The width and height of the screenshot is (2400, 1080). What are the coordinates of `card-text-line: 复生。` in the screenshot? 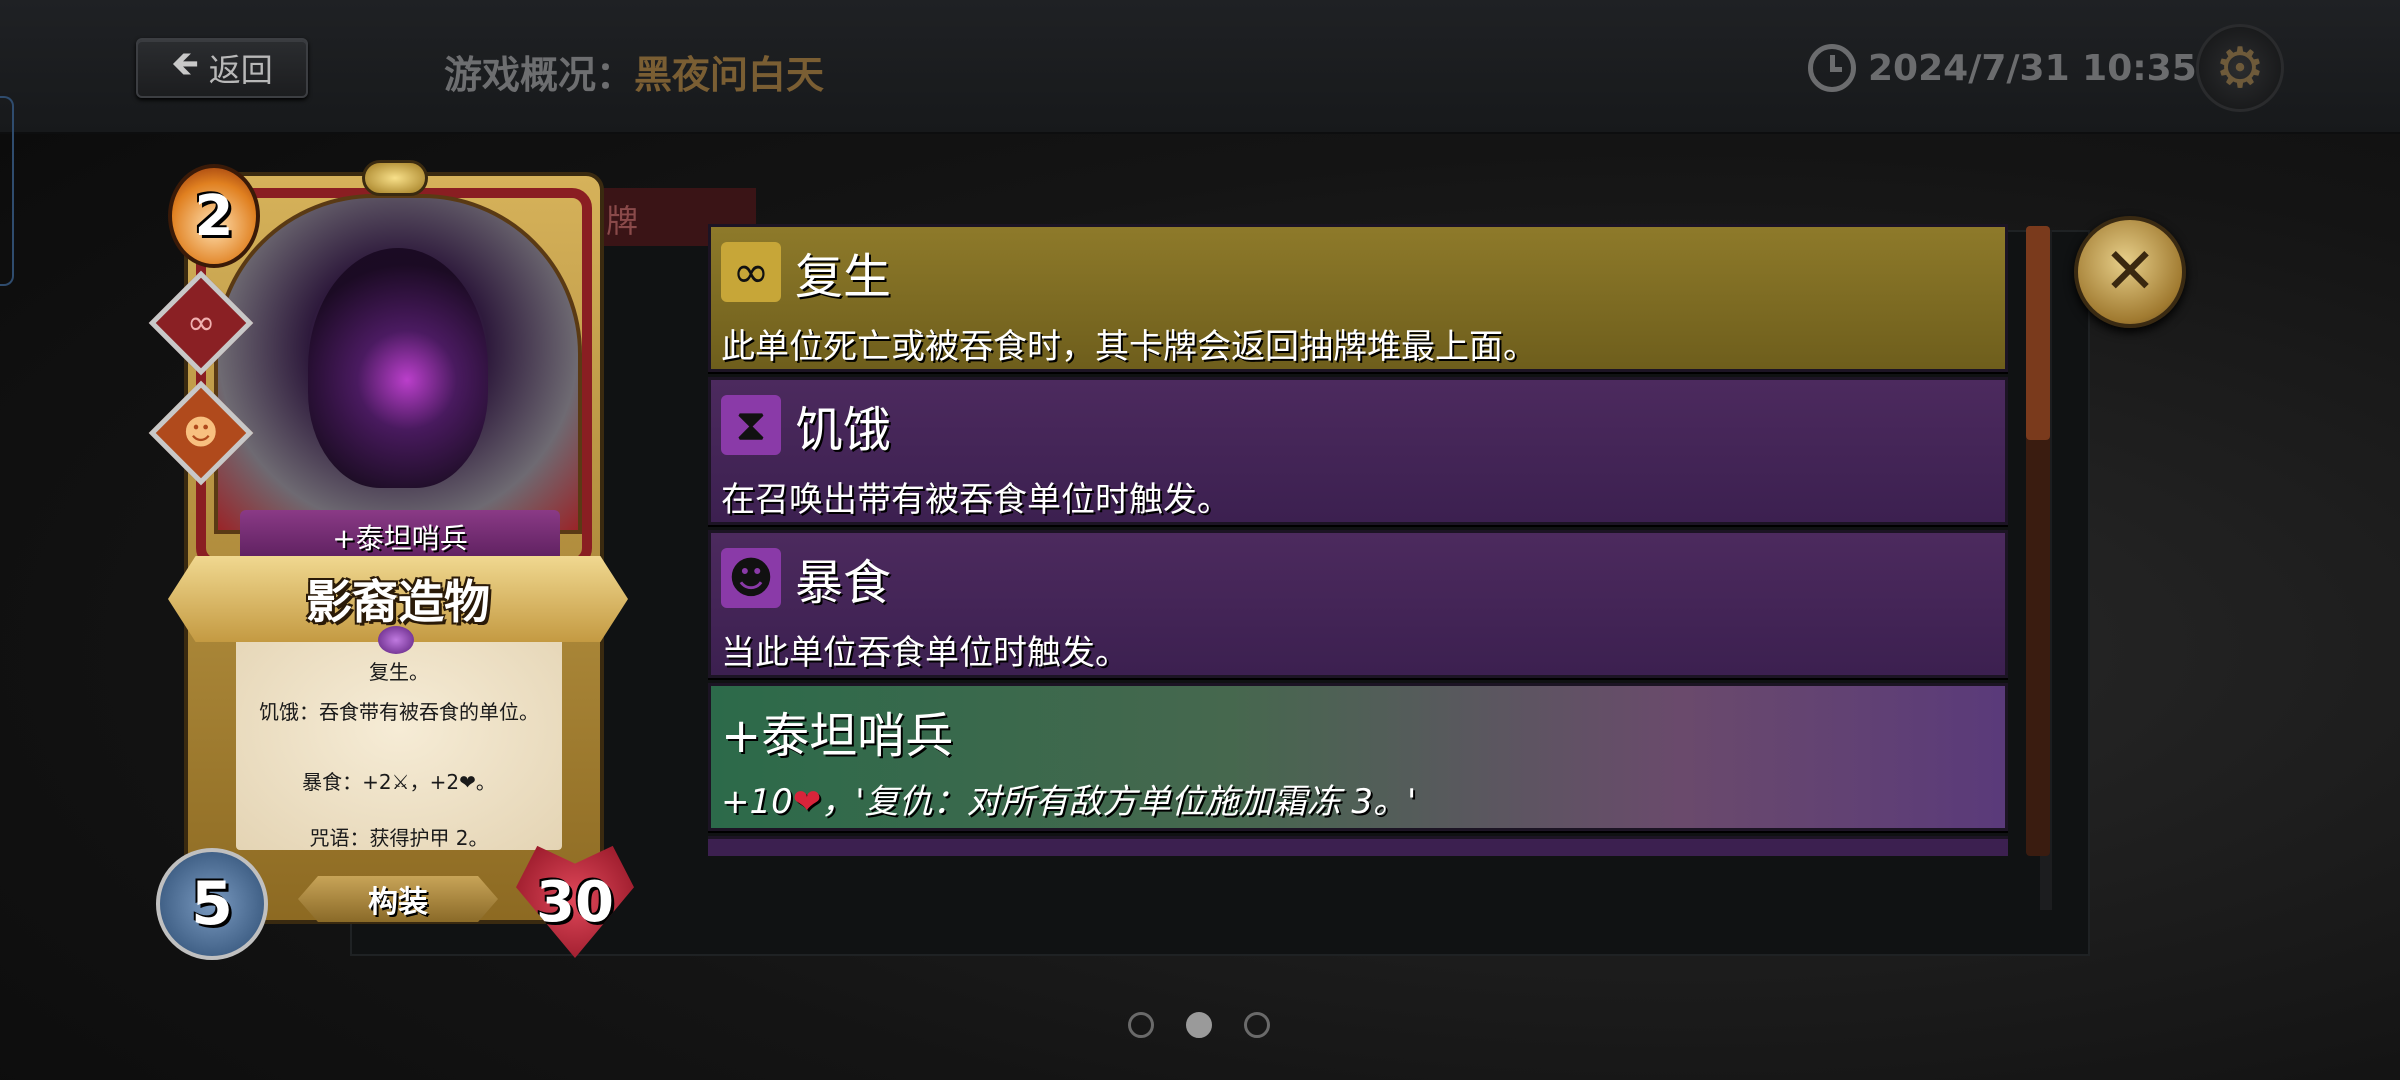 It's located at (399, 672).